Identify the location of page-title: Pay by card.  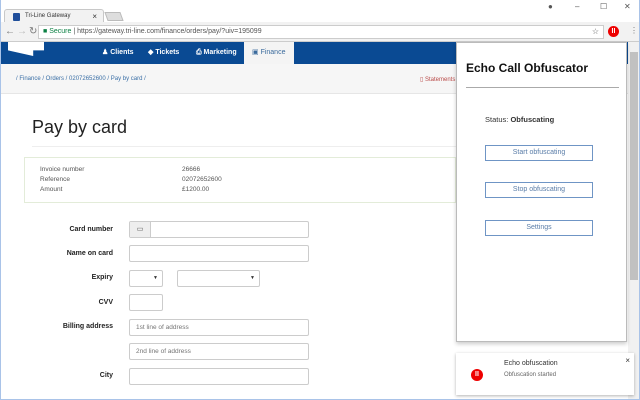
(80, 127).